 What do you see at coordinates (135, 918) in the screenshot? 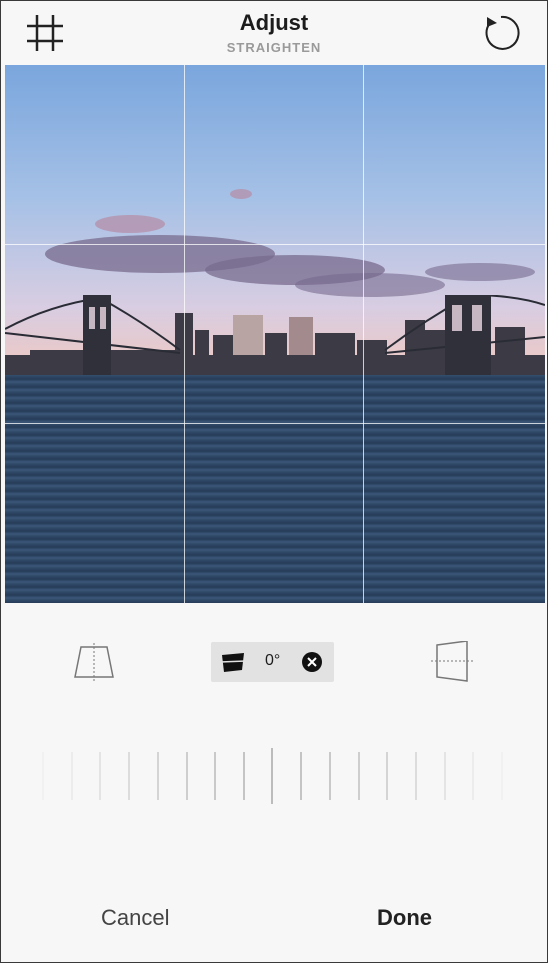
I see `cancel-button: Cancel` at bounding box center [135, 918].